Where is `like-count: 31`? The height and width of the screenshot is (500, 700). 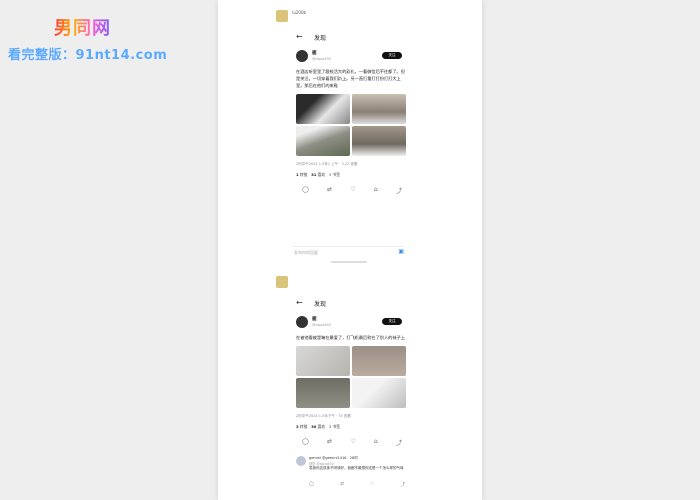 like-count: 31 is located at coordinates (313, 174).